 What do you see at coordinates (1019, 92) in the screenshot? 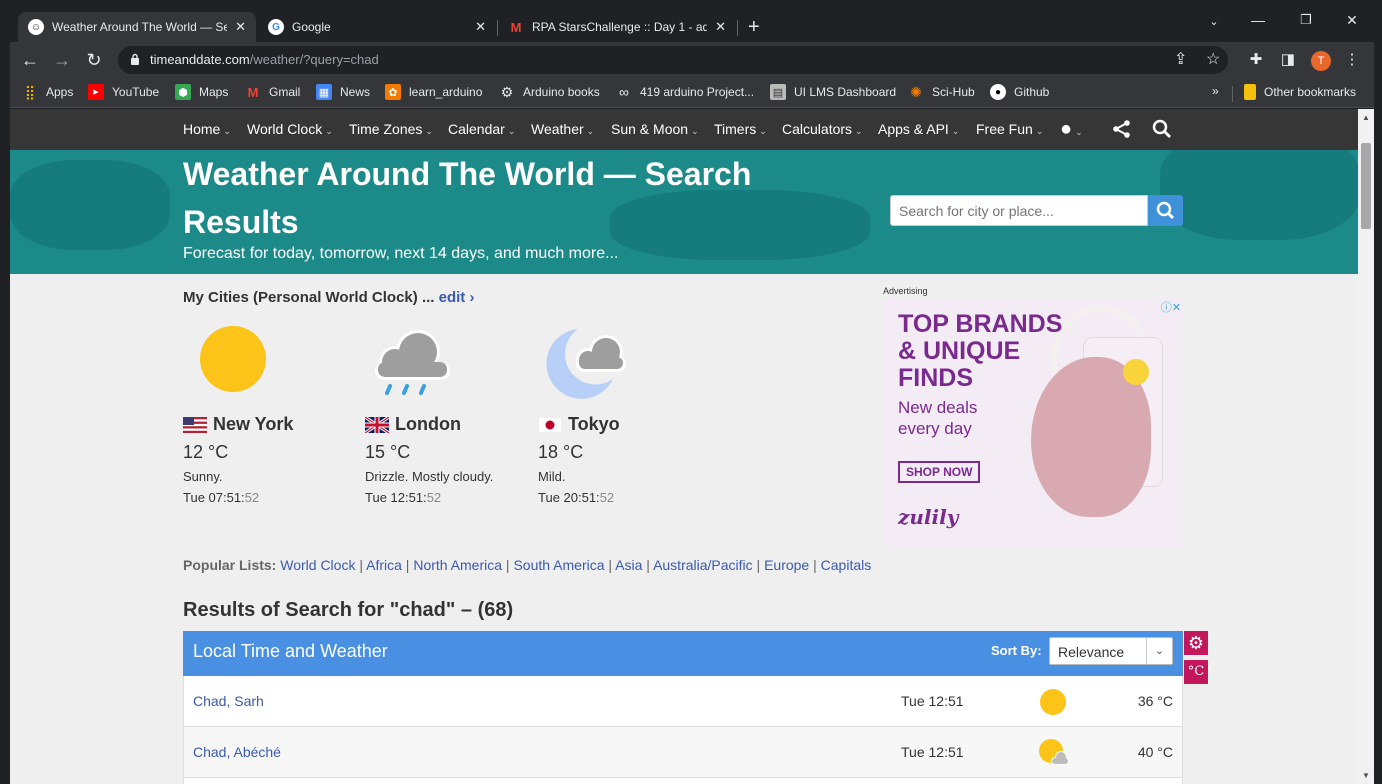
I see `bookmark-github: ● Github` at bounding box center [1019, 92].